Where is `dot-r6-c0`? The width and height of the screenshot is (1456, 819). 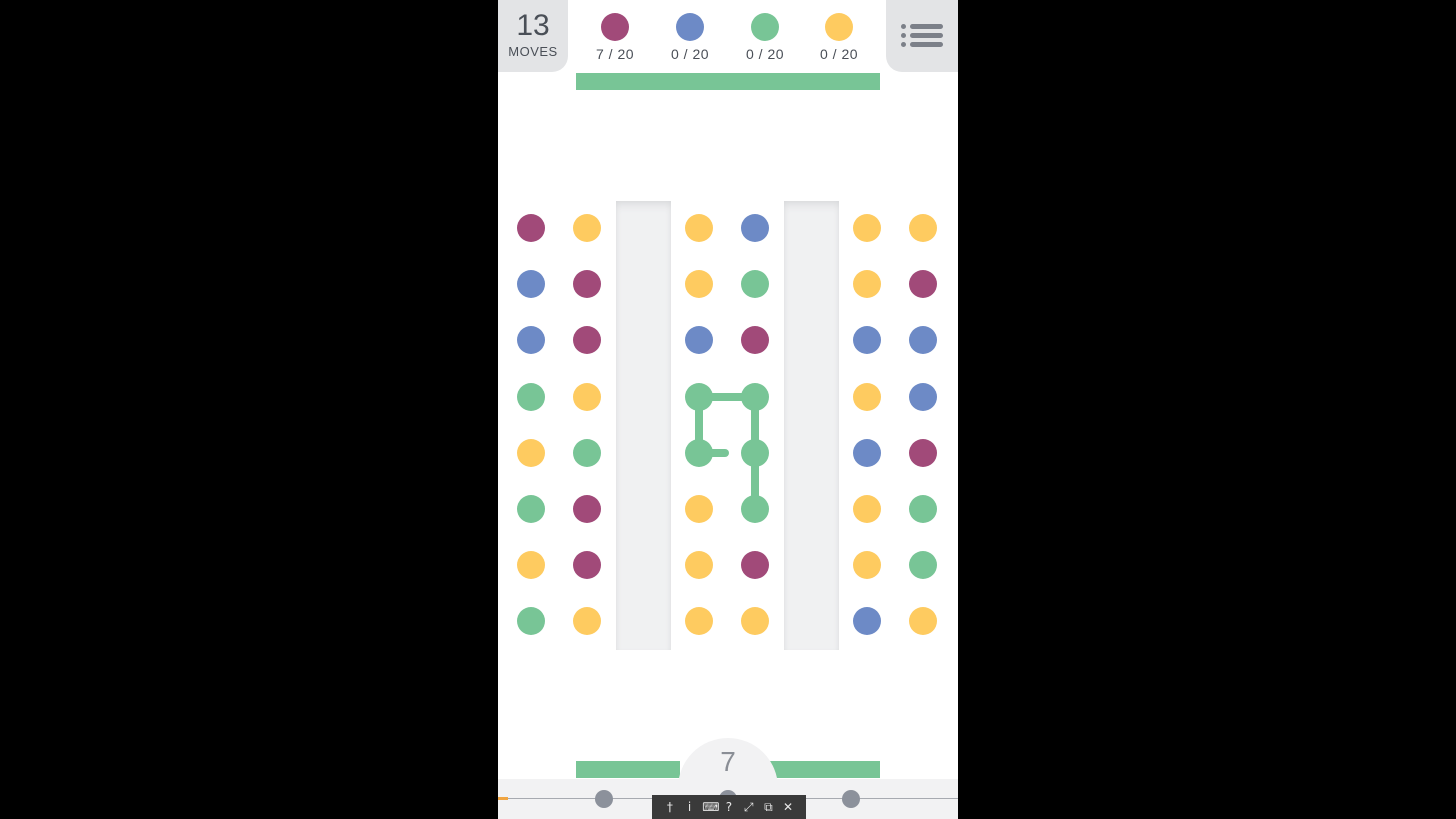
dot-r6-c0 is located at coordinates (531, 565).